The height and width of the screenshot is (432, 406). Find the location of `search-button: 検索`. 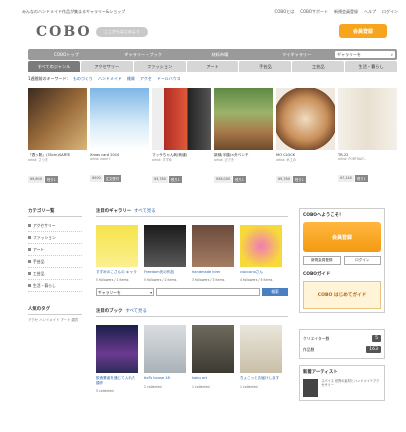

search-button: 検索 is located at coordinates (275, 292).